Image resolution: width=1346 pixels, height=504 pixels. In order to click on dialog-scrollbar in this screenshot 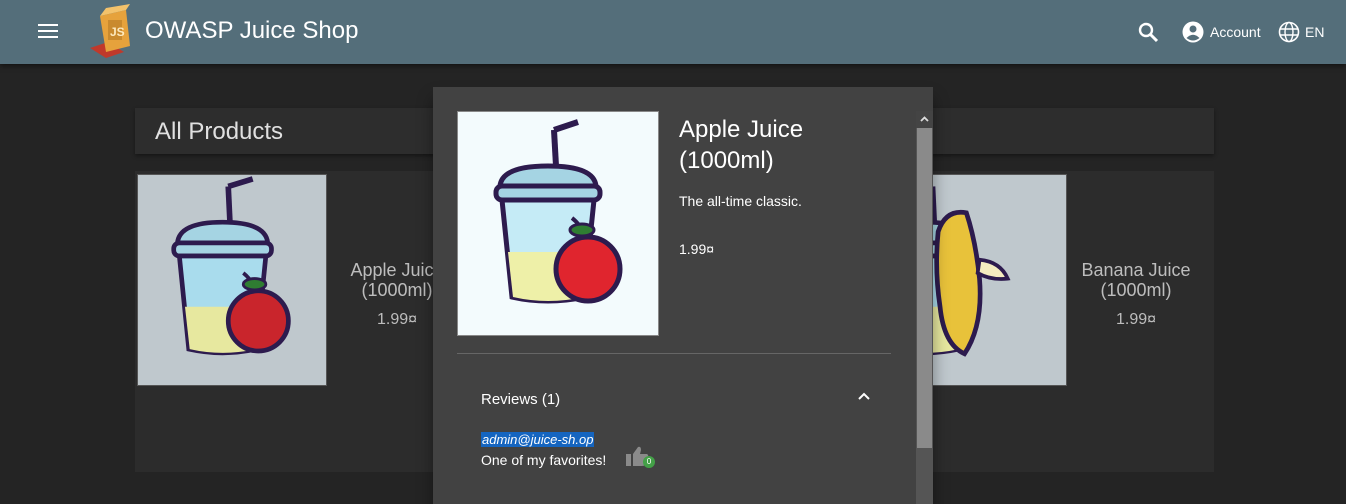, I will do `click(924, 307)`.